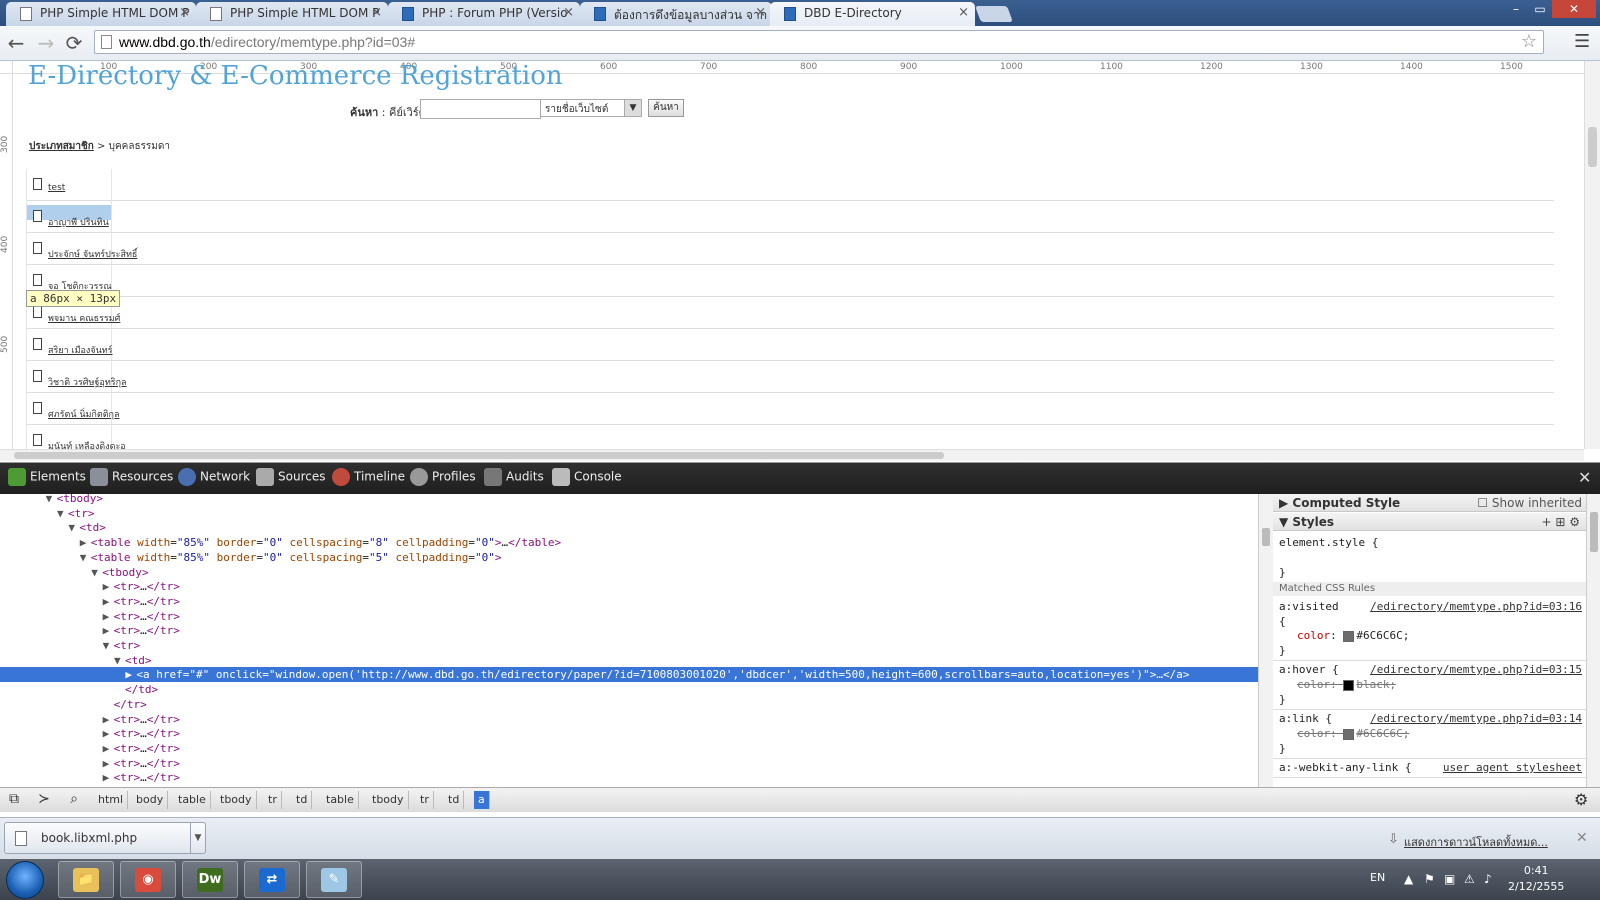 This screenshot has width=1600, height=900. I want to click on download-item: book.libxml.php ▼, so click(105, 838).